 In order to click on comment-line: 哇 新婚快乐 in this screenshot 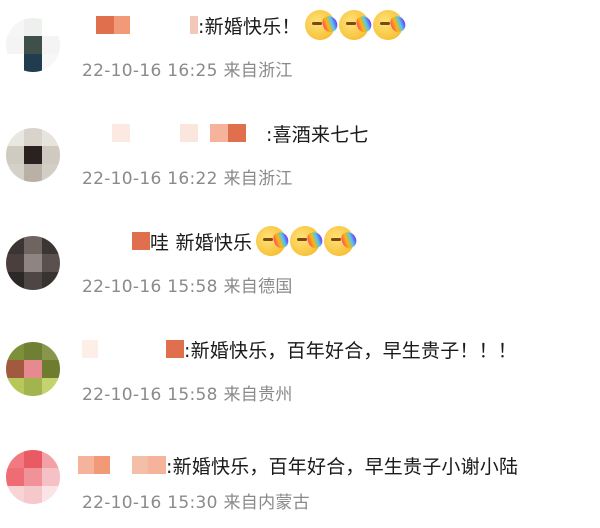, I will do `click(243, 241)`.